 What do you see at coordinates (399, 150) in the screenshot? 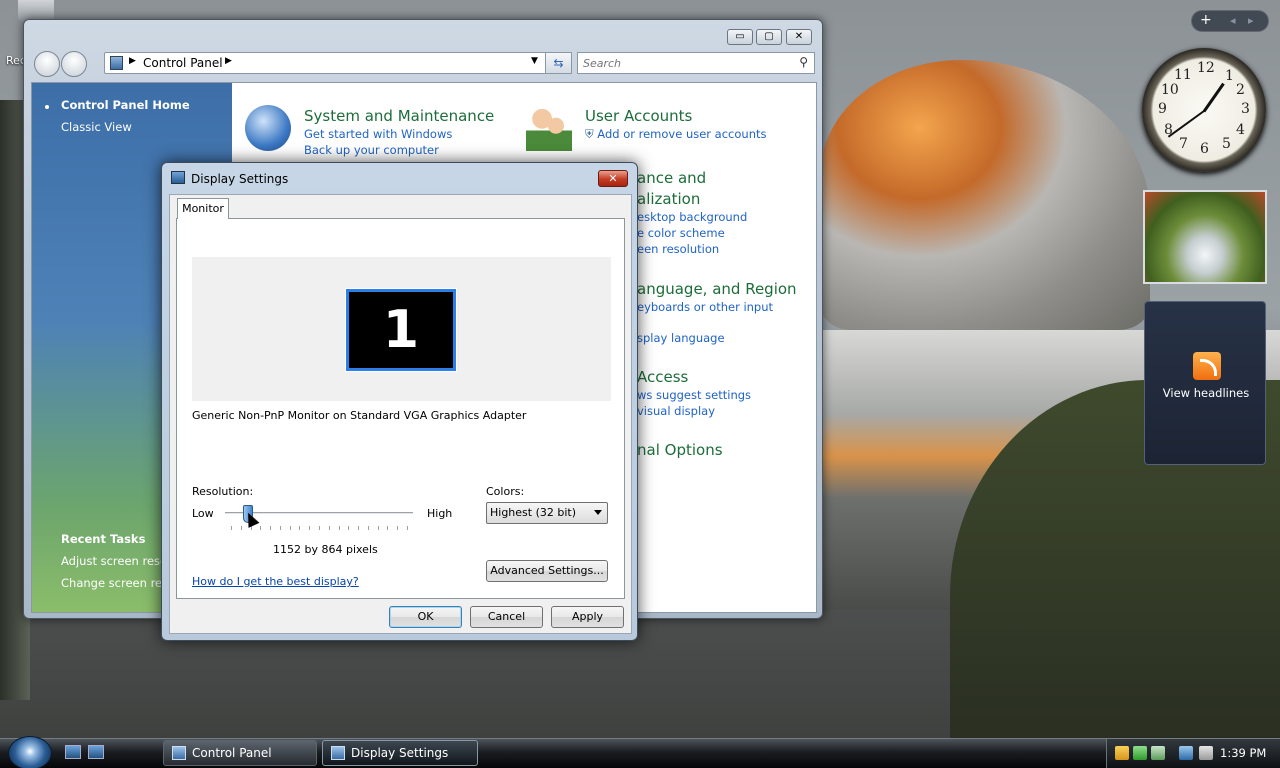
I see `category-link: Back up your computer` at bounding box center [399, 150].